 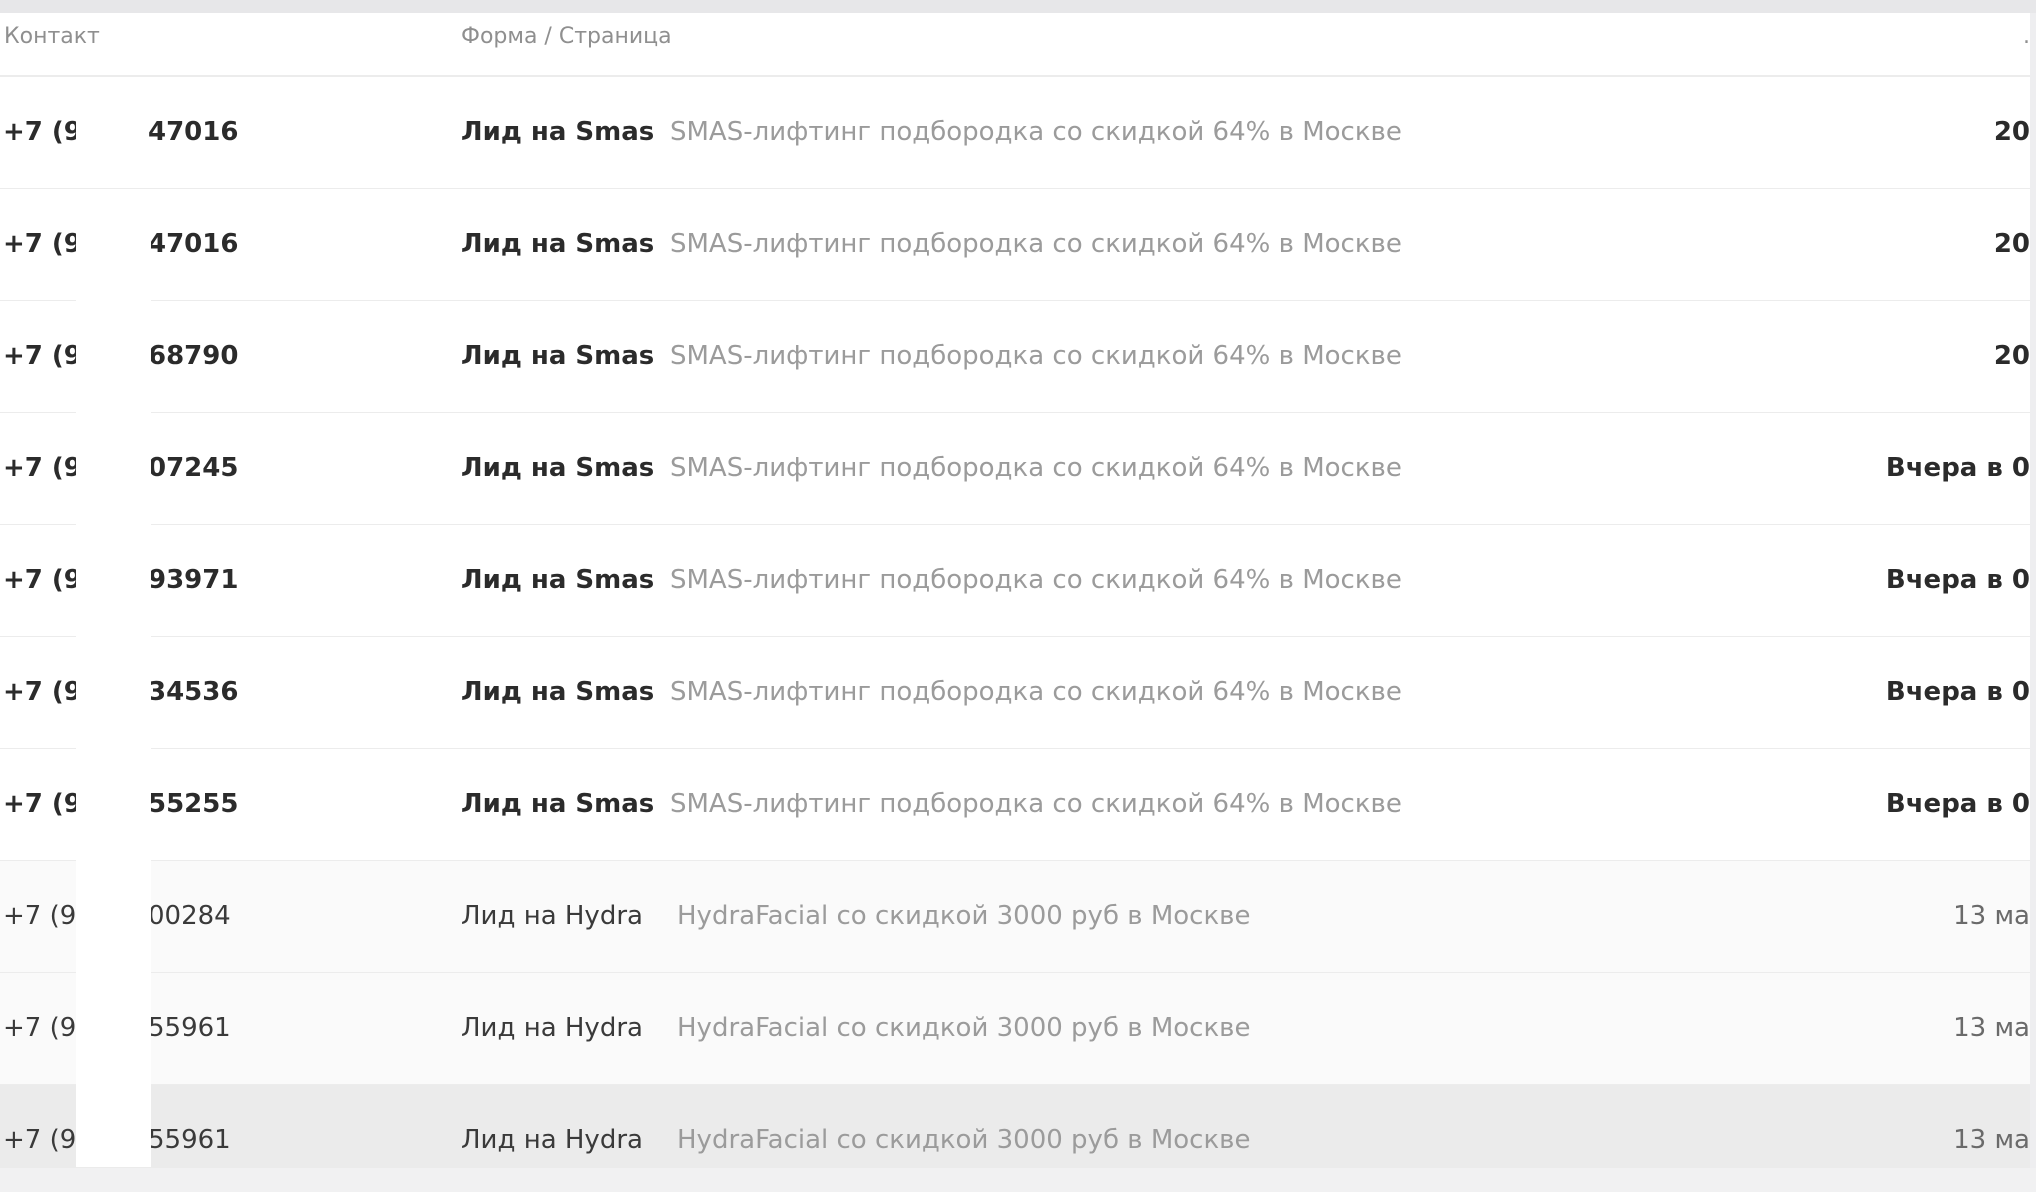 I want to click on contact-phone-end: 34536, so click(x=193, y=692).